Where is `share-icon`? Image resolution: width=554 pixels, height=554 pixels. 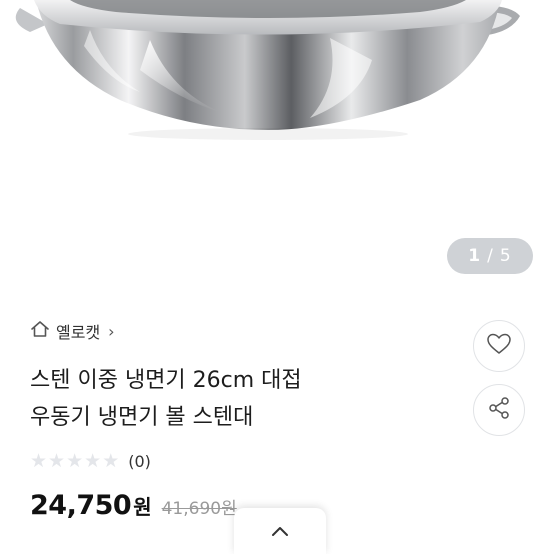
share-icon is located at coordinates (499, 410).